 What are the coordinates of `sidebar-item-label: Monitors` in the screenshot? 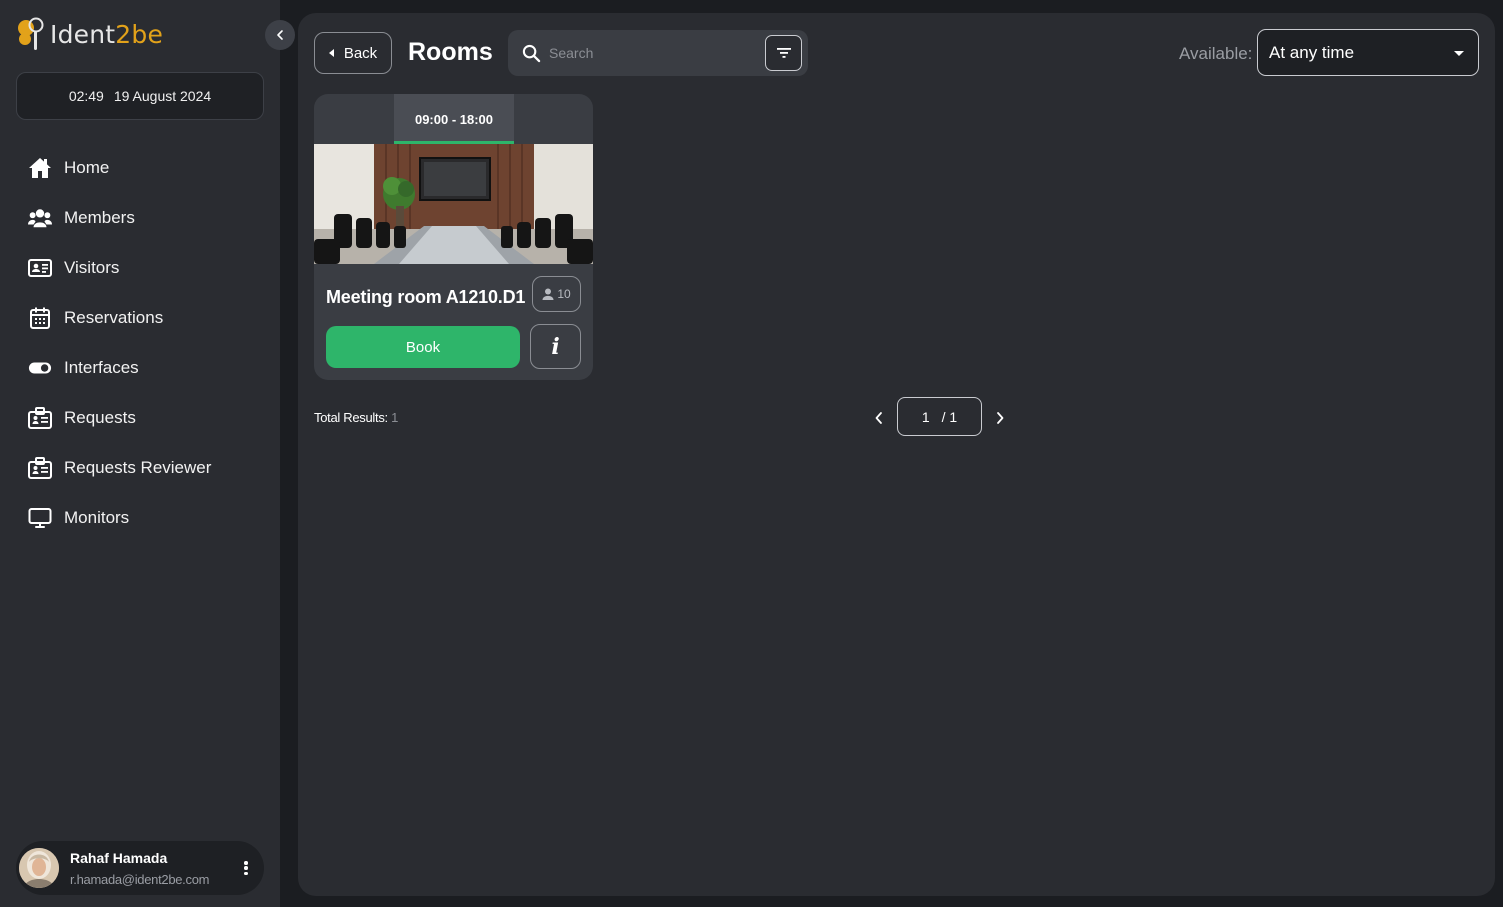 It's located at (97, 517).